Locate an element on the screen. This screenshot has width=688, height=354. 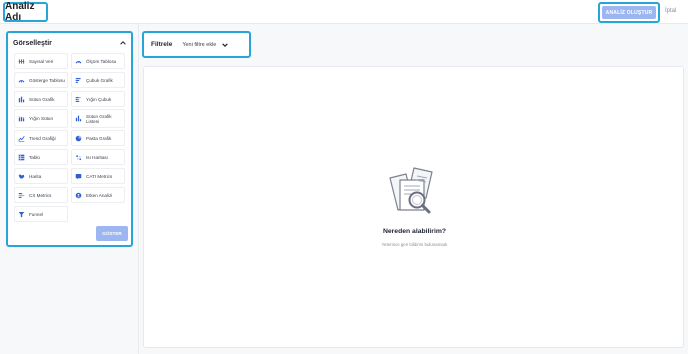
viz-item-stacked-column: Yığın Sütun is located at coordinates (41, 118).